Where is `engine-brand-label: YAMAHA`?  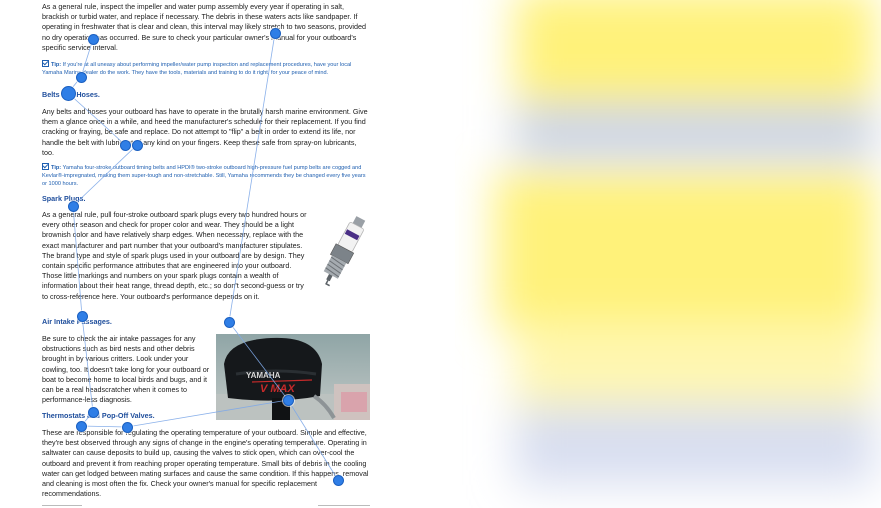 engine-brand-label: YAMAHA is located at coordinates (263, 375).